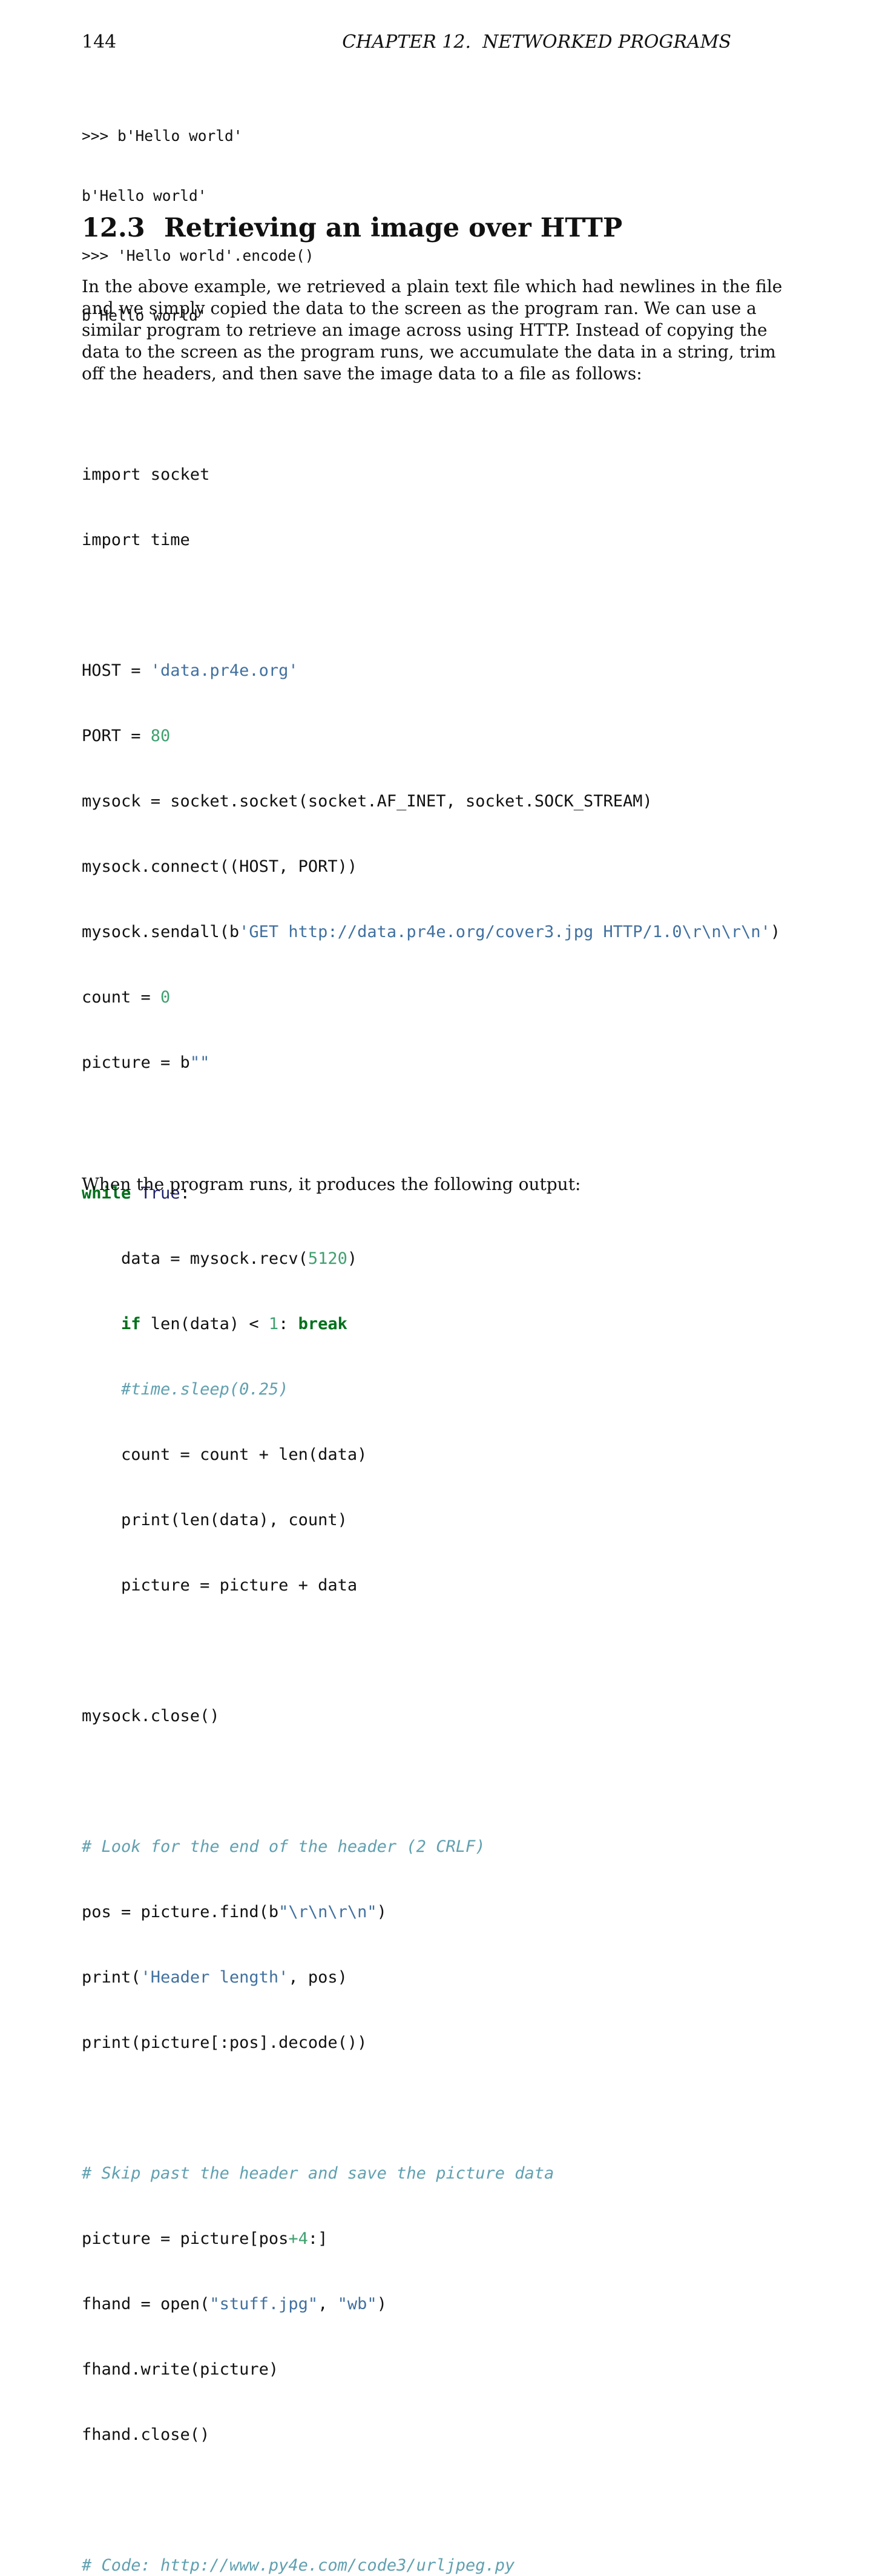 Image resolution: width=891 pixels, height=2576 pixels. What do you see at coordinates (263, 2304) in the screenshot?
I see `code-string: "stuff.jpg"` at bounding box center [263, 2304].